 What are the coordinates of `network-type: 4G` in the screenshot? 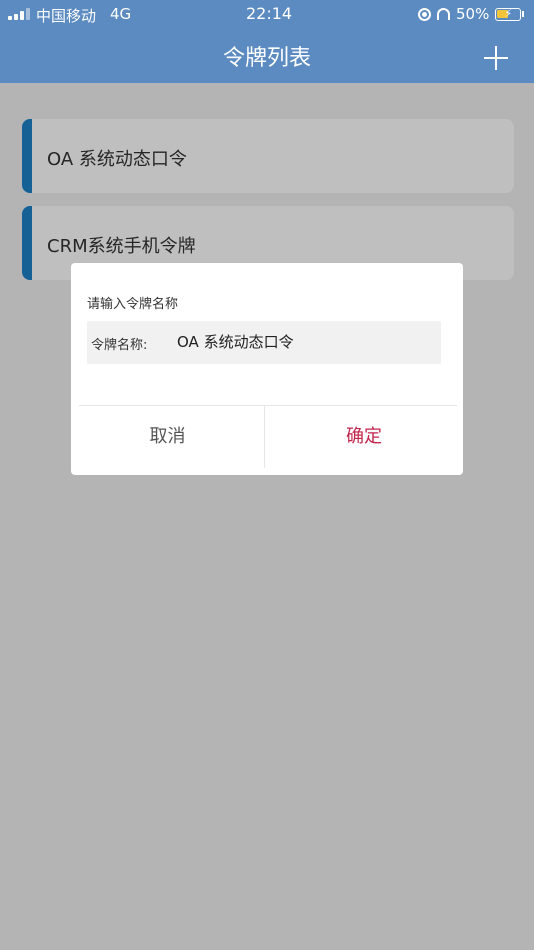 It's located at (121, 14).